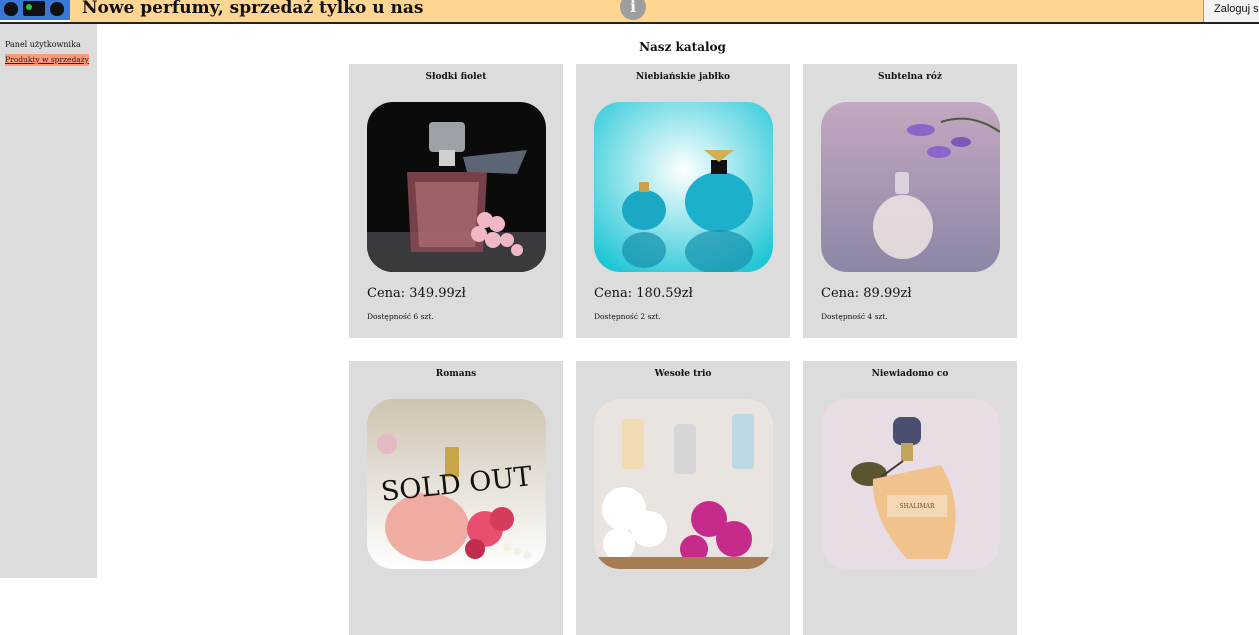 The height and width of the screenshot is (635, 1259). Describe the element at coordinates (917, 506) in the screenshot. I see `shalimar-label: SHALIMAR` at that location.